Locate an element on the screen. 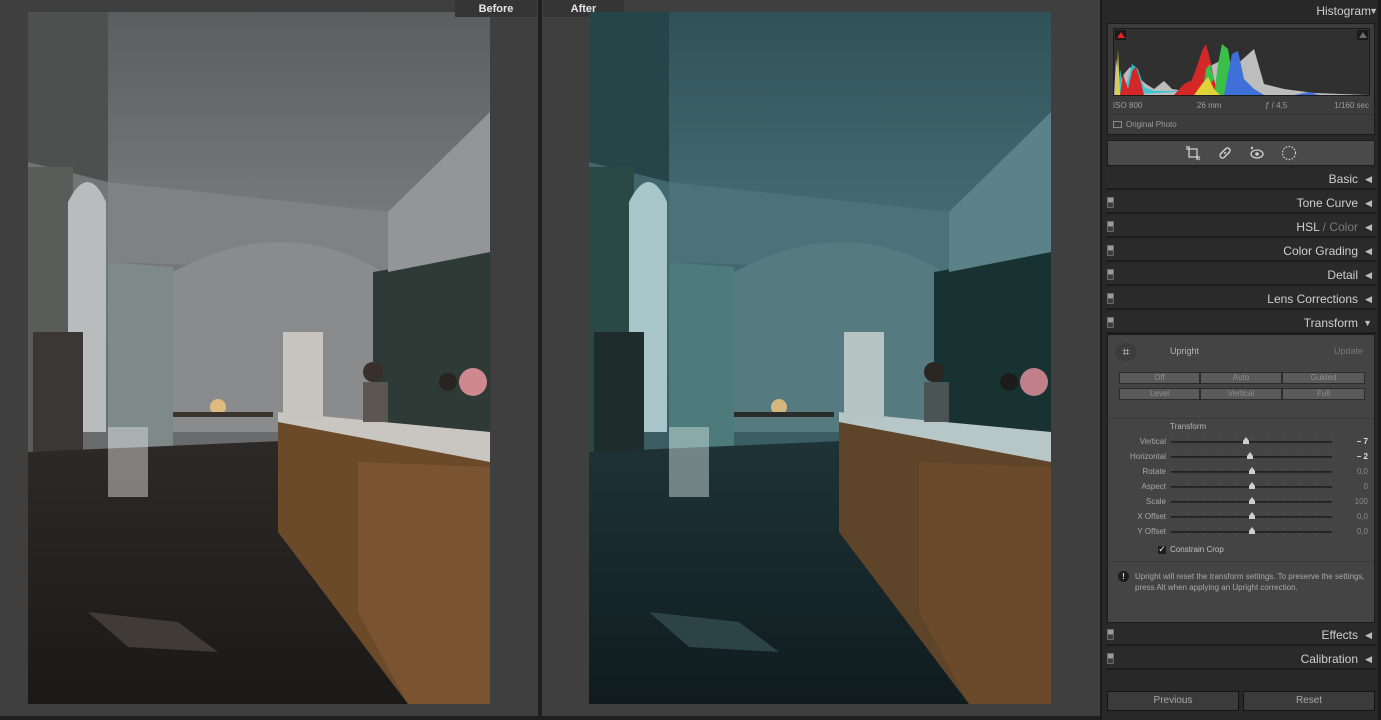 This screenshot has height=720, width=1381. slider-value: − 2 is located at coordinates (1362, 456).